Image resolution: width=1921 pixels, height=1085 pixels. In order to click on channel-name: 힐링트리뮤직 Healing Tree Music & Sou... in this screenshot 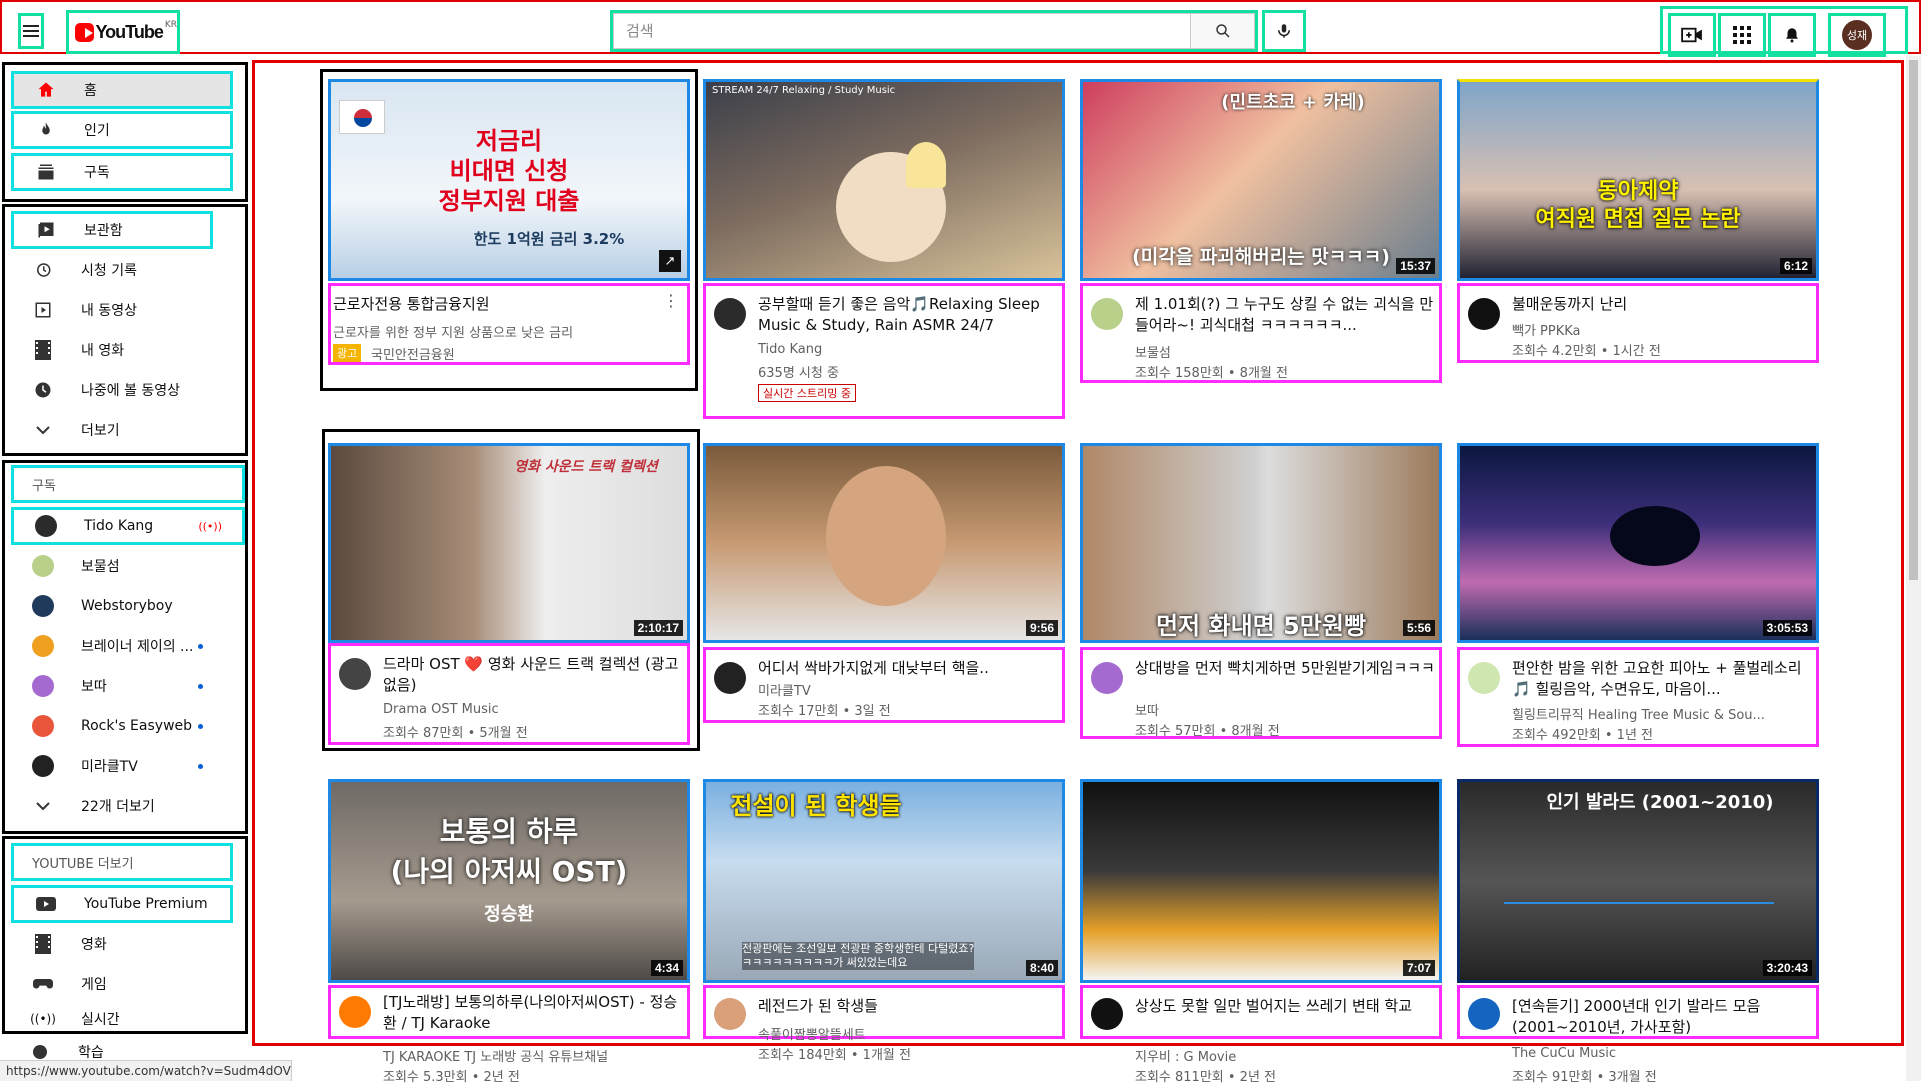, I will do `click(1647, 713)`.